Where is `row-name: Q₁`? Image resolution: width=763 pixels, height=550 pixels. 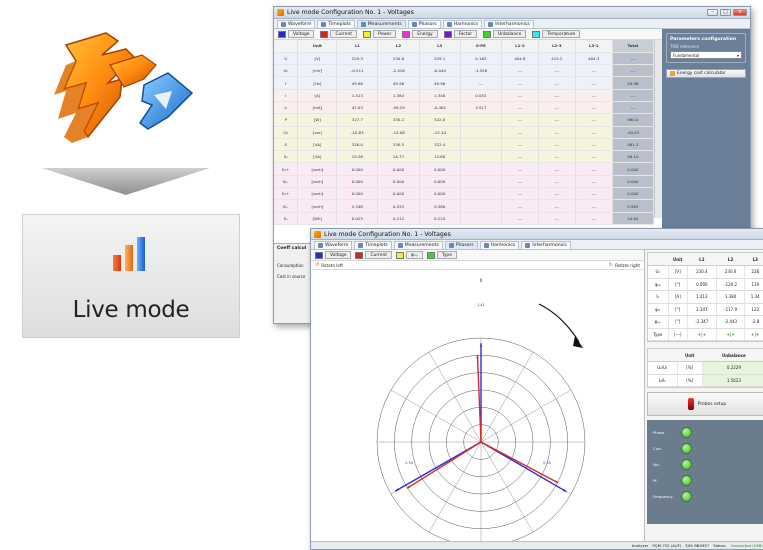
row-name: Q₁ is located at coordinates (286, 132).